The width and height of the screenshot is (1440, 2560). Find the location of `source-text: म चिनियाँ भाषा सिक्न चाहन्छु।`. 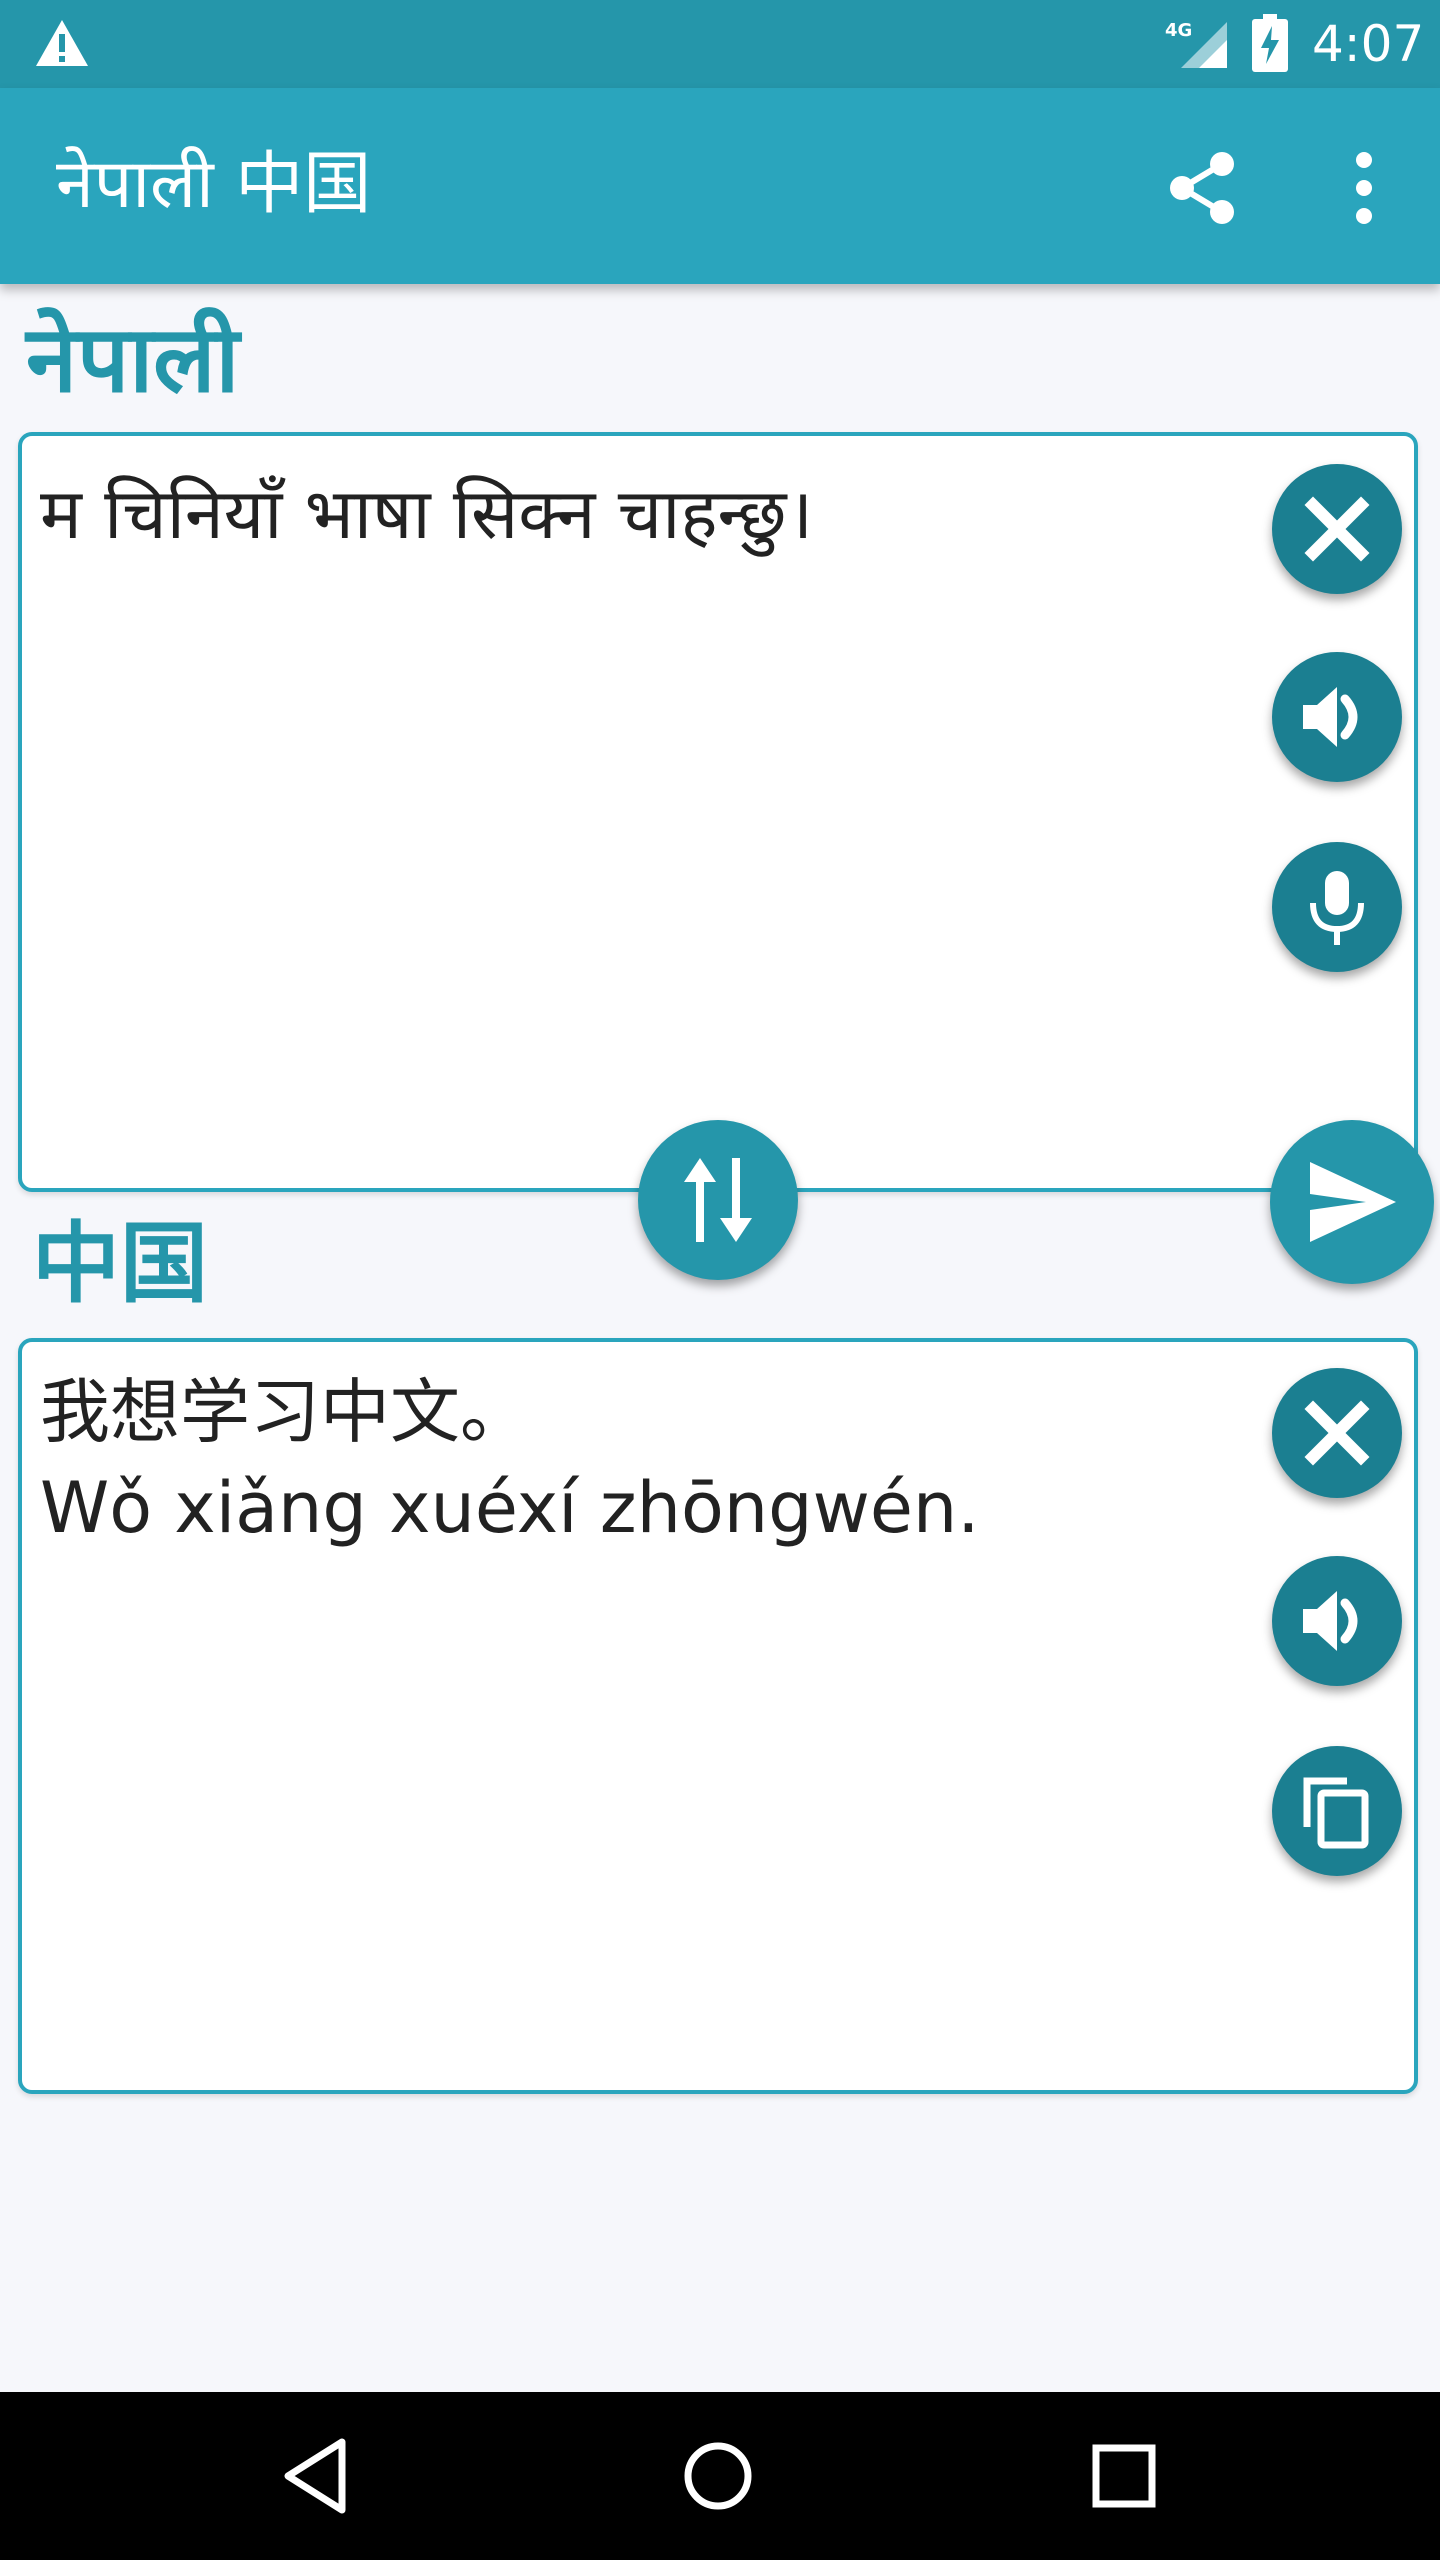

source-text: म चिनियाँ भाषा सिक्न चाहन्छु। is located at coordinates (427, 514).